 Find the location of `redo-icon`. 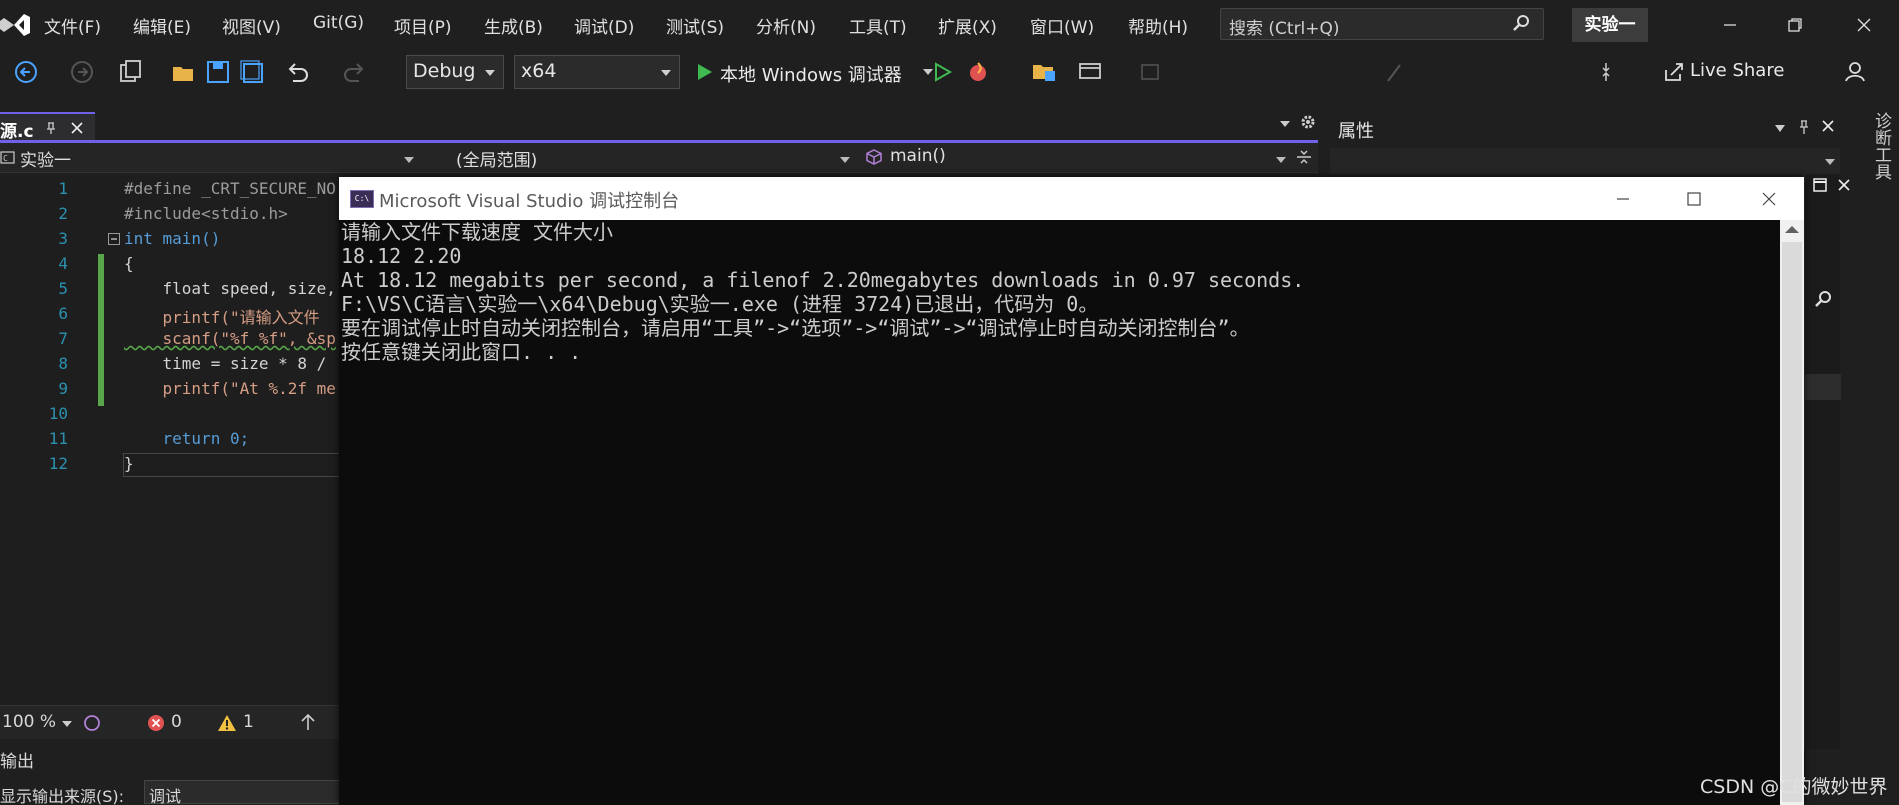

redo-icon is located at coordinates (354, 72).